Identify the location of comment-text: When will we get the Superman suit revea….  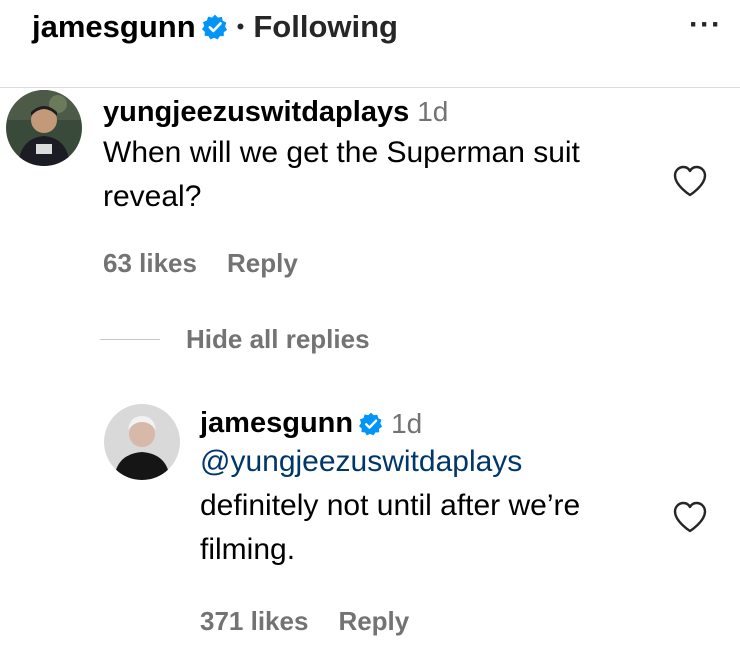
(383, 175).